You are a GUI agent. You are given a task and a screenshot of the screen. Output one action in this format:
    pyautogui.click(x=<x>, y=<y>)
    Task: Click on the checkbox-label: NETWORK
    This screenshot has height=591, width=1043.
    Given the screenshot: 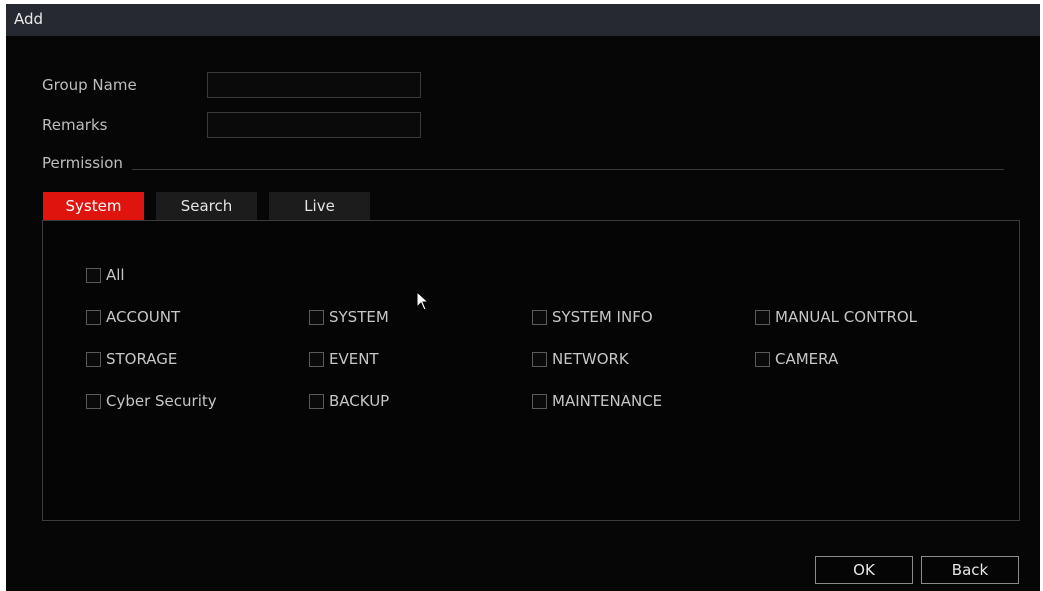 What is the action you would take?
    pyautogui.click(x=590, y=359)
    